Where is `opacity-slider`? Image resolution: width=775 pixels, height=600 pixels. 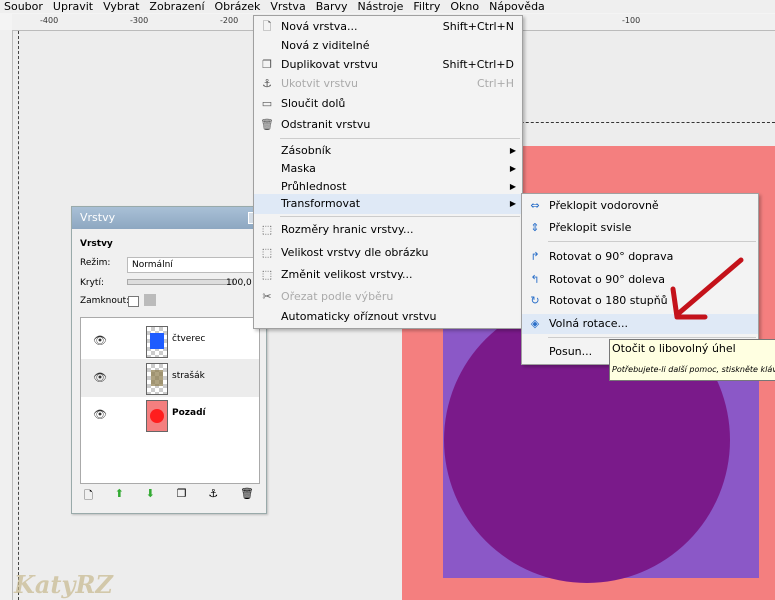 opacity-slider is located at coordinates (201, 282).